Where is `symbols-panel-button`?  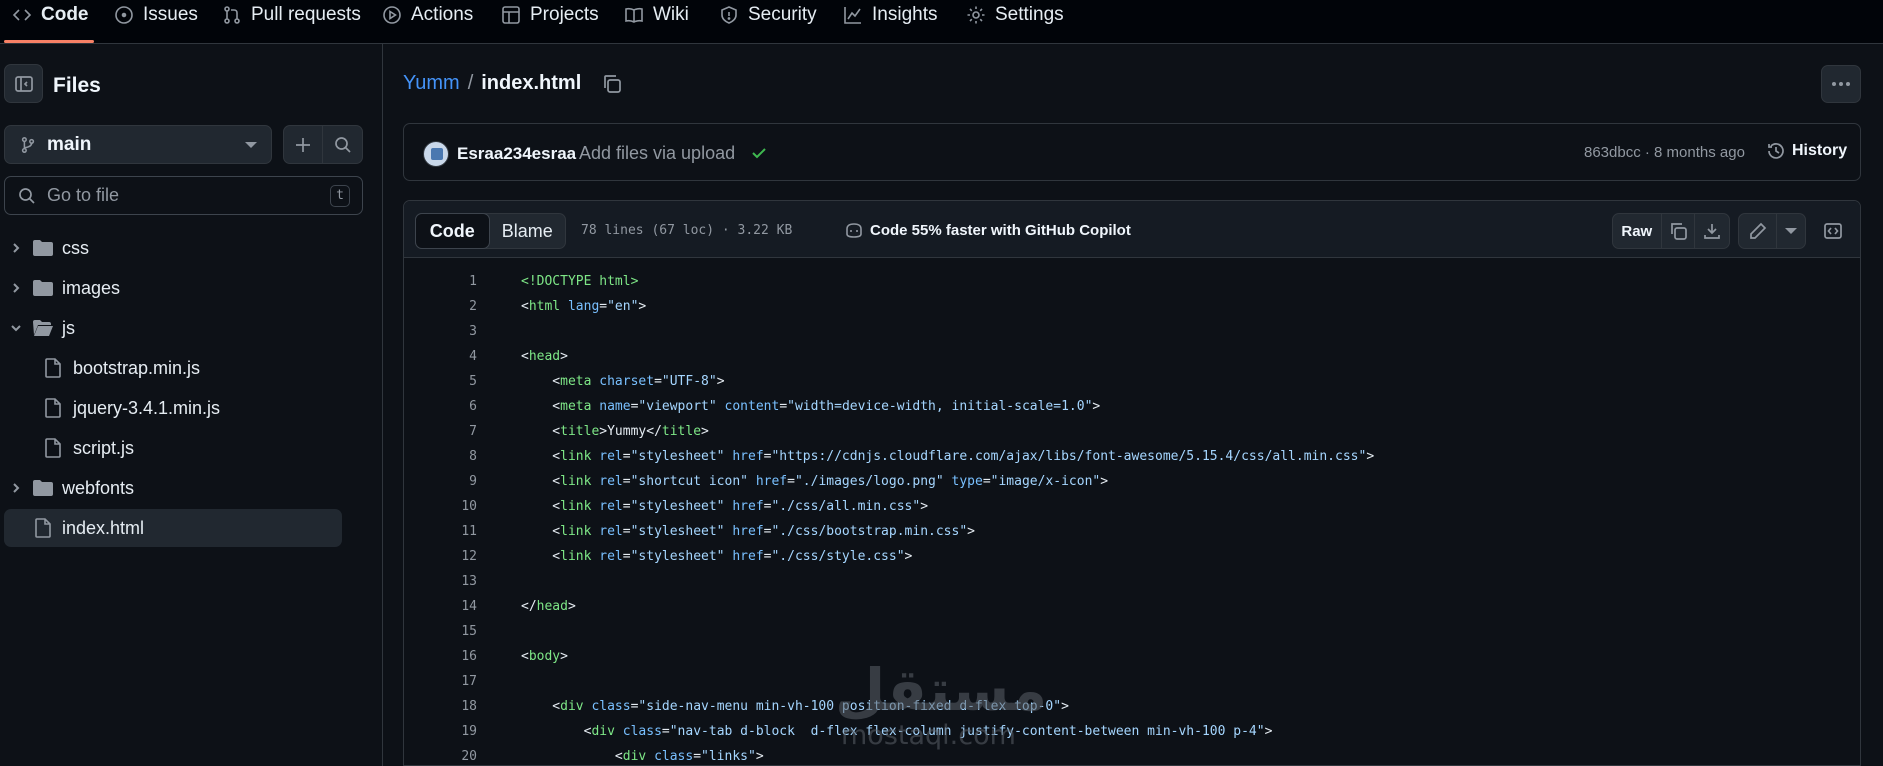
symbols-panel-button is located at coordinates (1832, 231).